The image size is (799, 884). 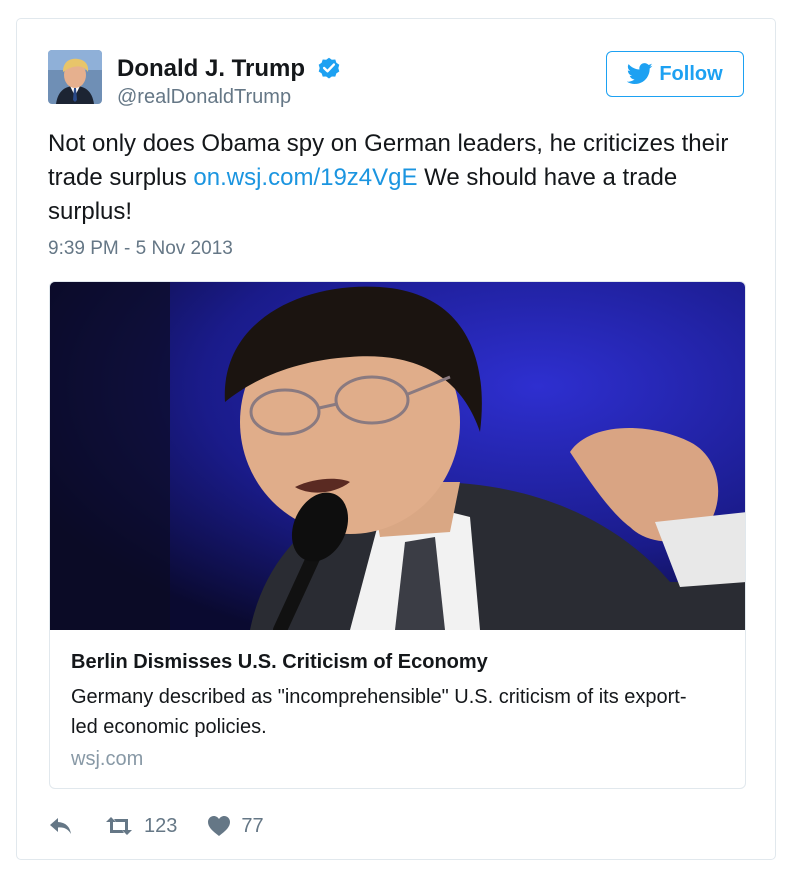 I want to click on avatar, so click(x=75, y=77).